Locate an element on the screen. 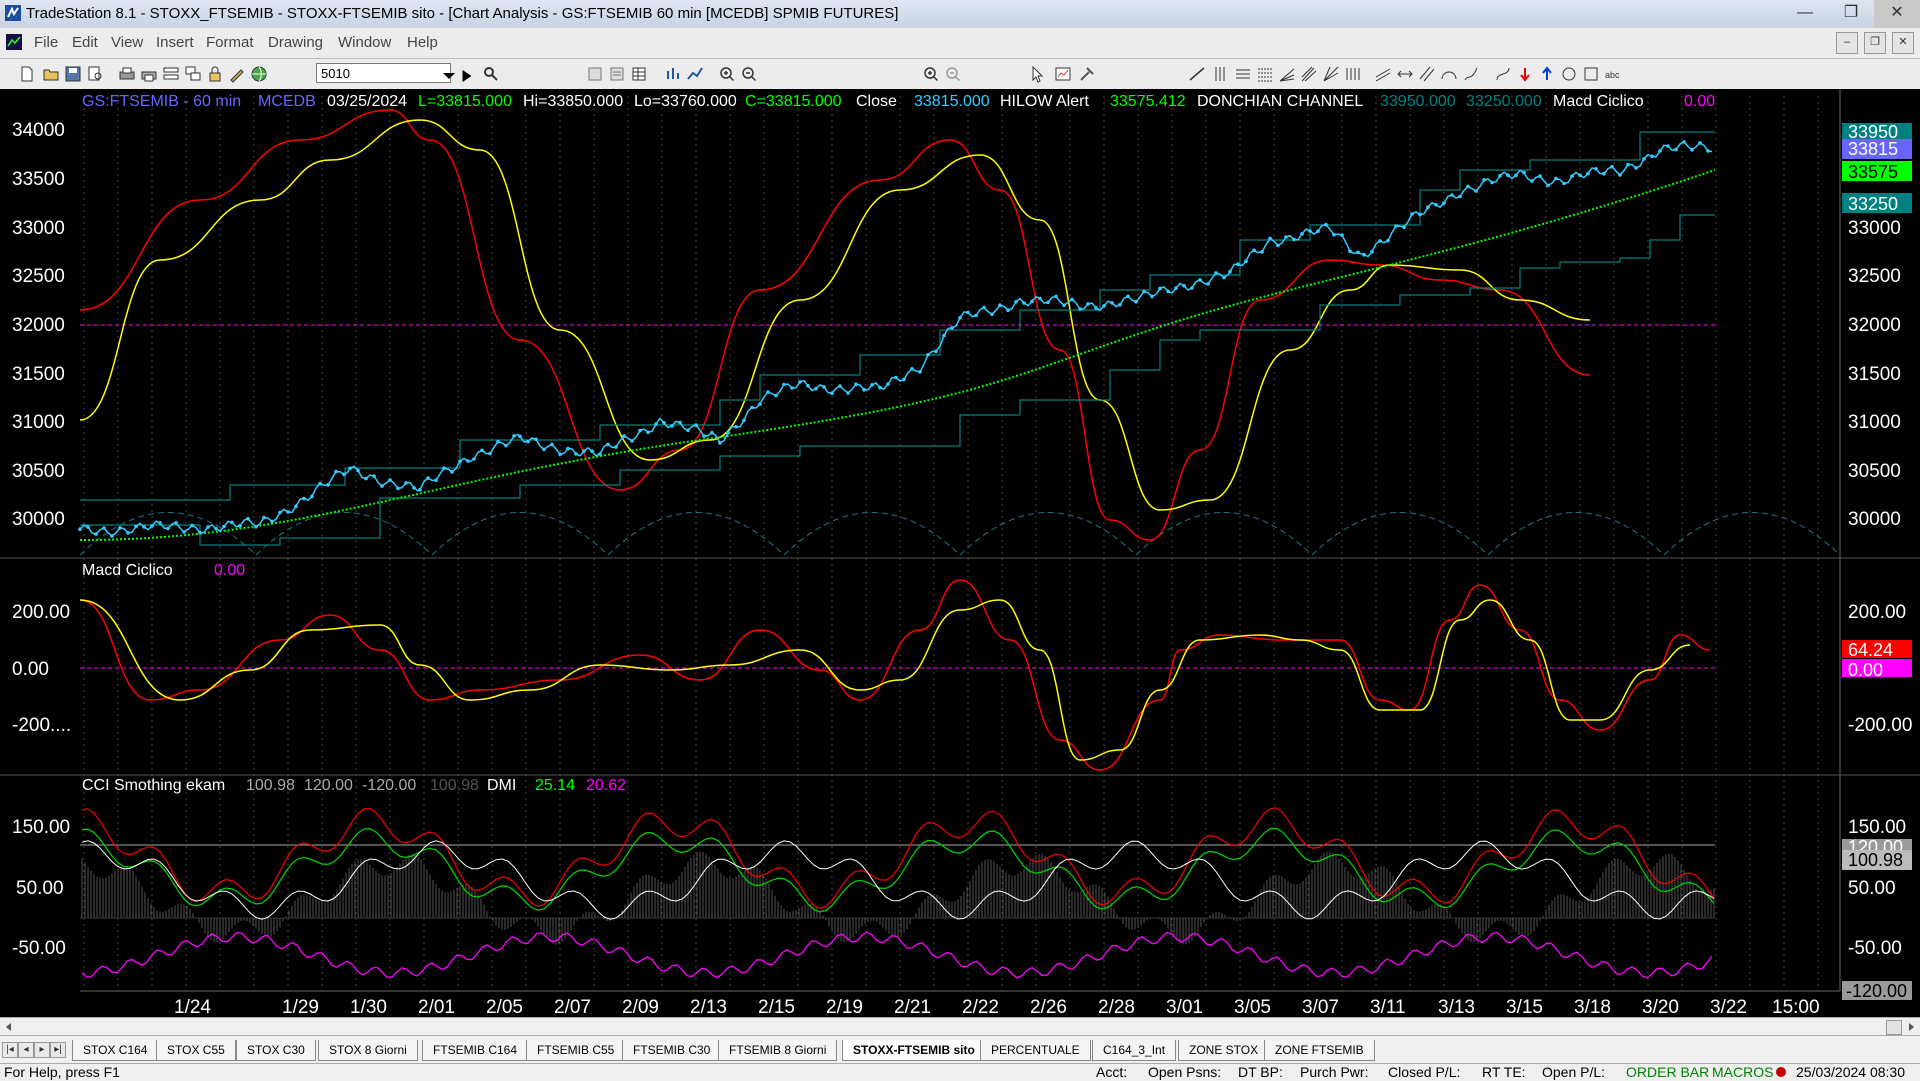 The width and height of the screenshot is (1920, 1081). insert-analysis-icon is located at coordinates (595, 74).